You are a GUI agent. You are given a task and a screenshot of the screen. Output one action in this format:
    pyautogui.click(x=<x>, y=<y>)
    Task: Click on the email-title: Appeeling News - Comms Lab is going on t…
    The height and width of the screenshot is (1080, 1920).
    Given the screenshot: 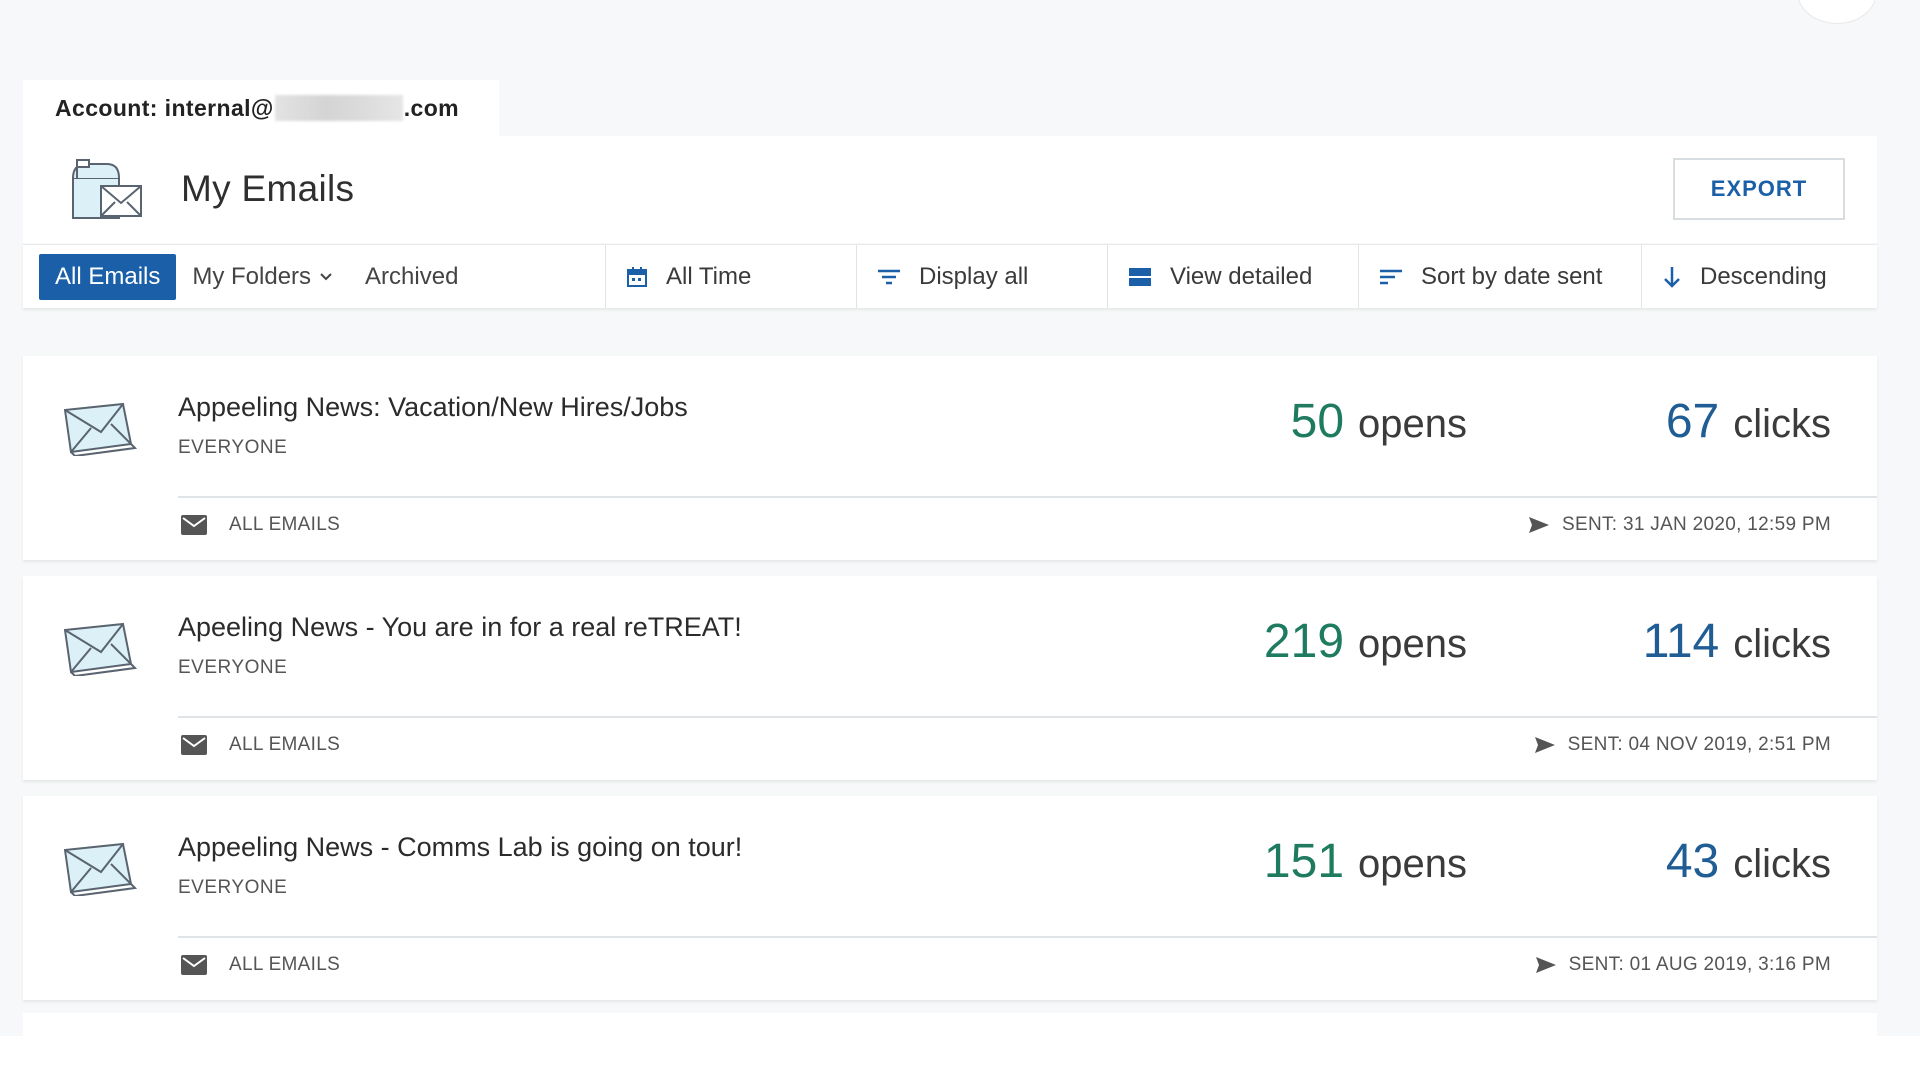 What is the action you would take?
    pyautogui.click(x=460, y=847)
    